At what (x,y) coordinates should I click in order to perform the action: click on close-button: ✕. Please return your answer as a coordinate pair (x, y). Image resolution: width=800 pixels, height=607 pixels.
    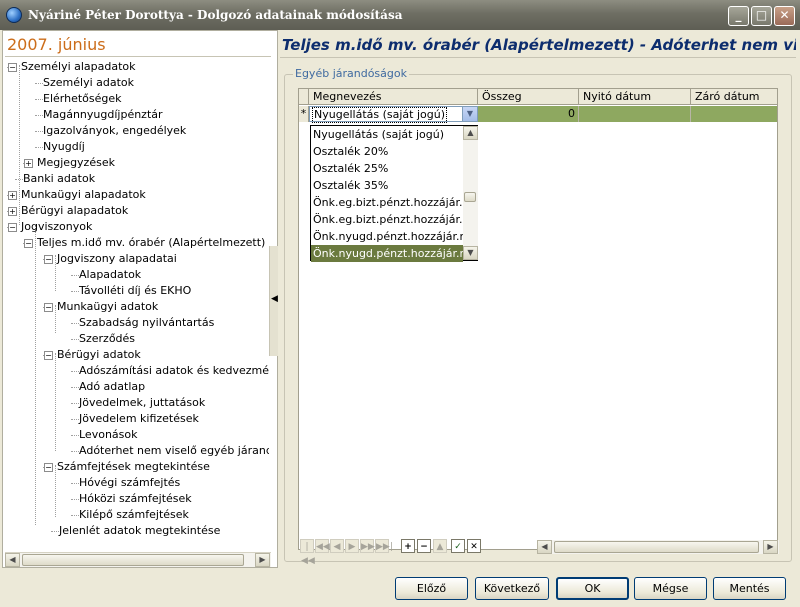
    Looking at the image, I should click on (784, 16).